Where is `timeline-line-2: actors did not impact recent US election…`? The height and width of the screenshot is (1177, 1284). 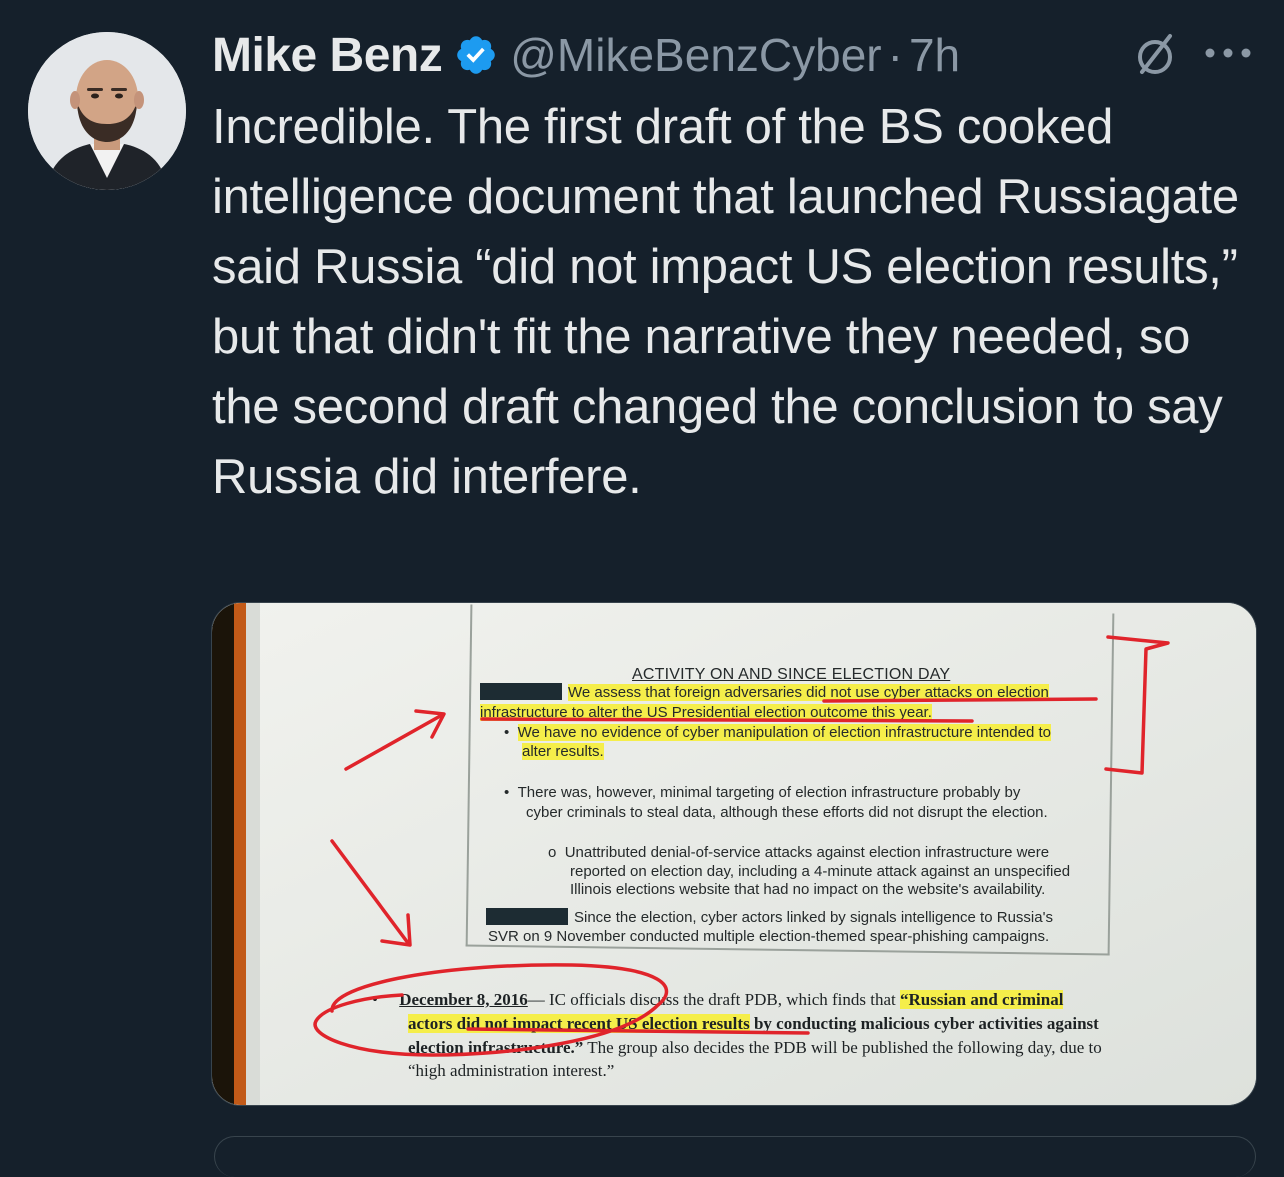 timeline-line-2: actors did not impact recent US election… is located at coordinates (753, 1023).